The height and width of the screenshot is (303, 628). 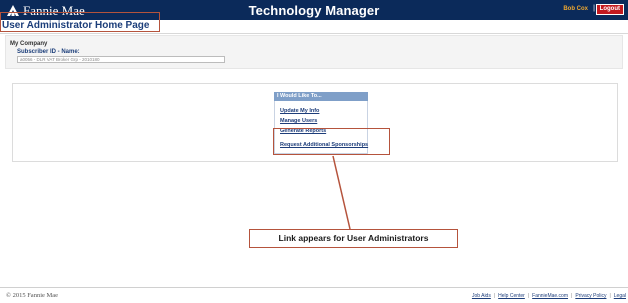 I want to click on footer-link-legal: Legal, so click(x=620, y=296).